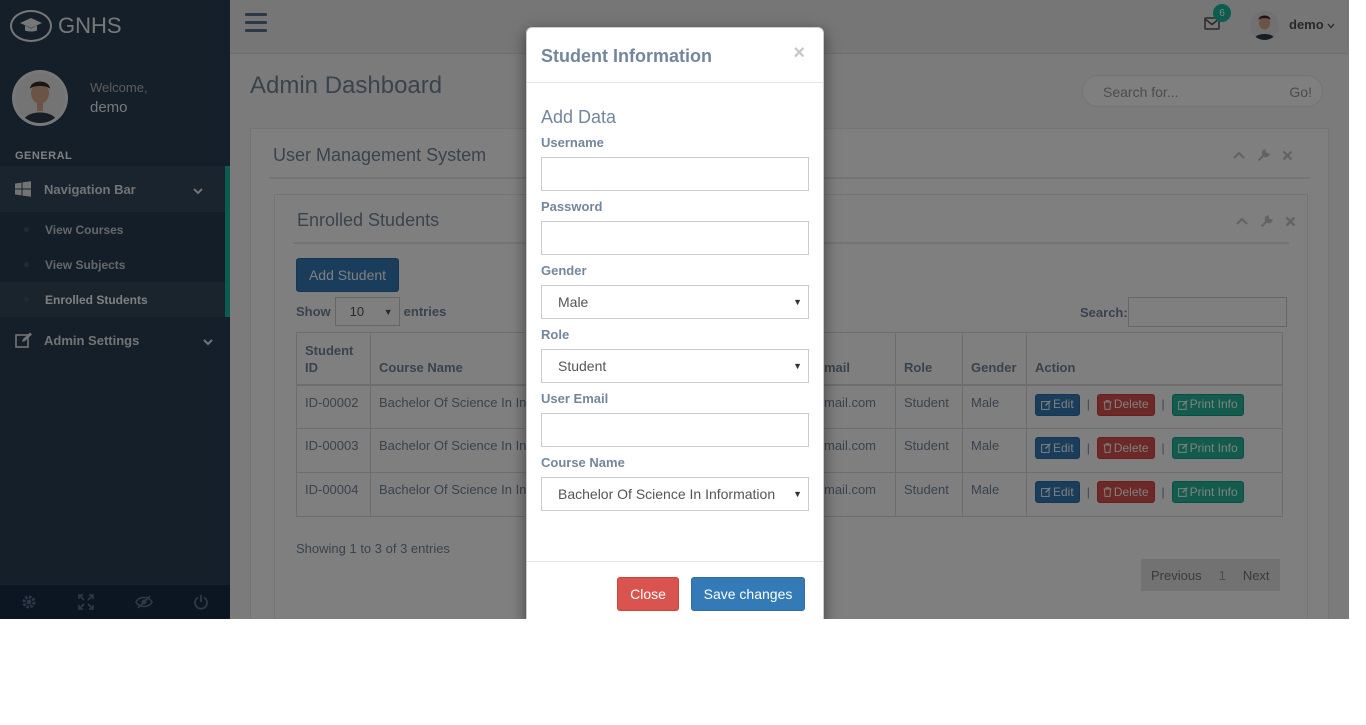 This screenshot has width=1366, height=725. Describe the element at coordinates (572, 142) in the screenshot. I see `username-label: Username` at that location.